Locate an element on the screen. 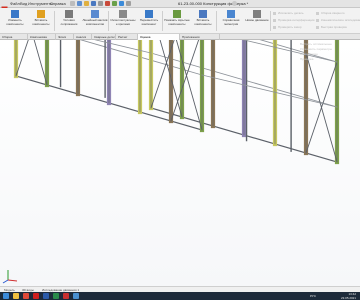  ribbon-disabled-label: Проверить зазор is located at coordinates (290, 27).